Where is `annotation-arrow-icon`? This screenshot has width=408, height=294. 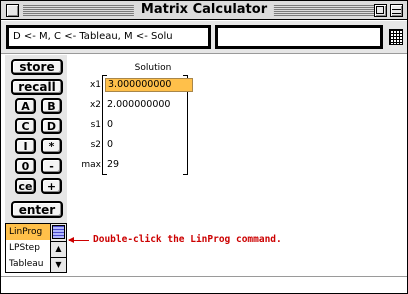 annotation-arrow-icon is located at coordinates (78, 240).